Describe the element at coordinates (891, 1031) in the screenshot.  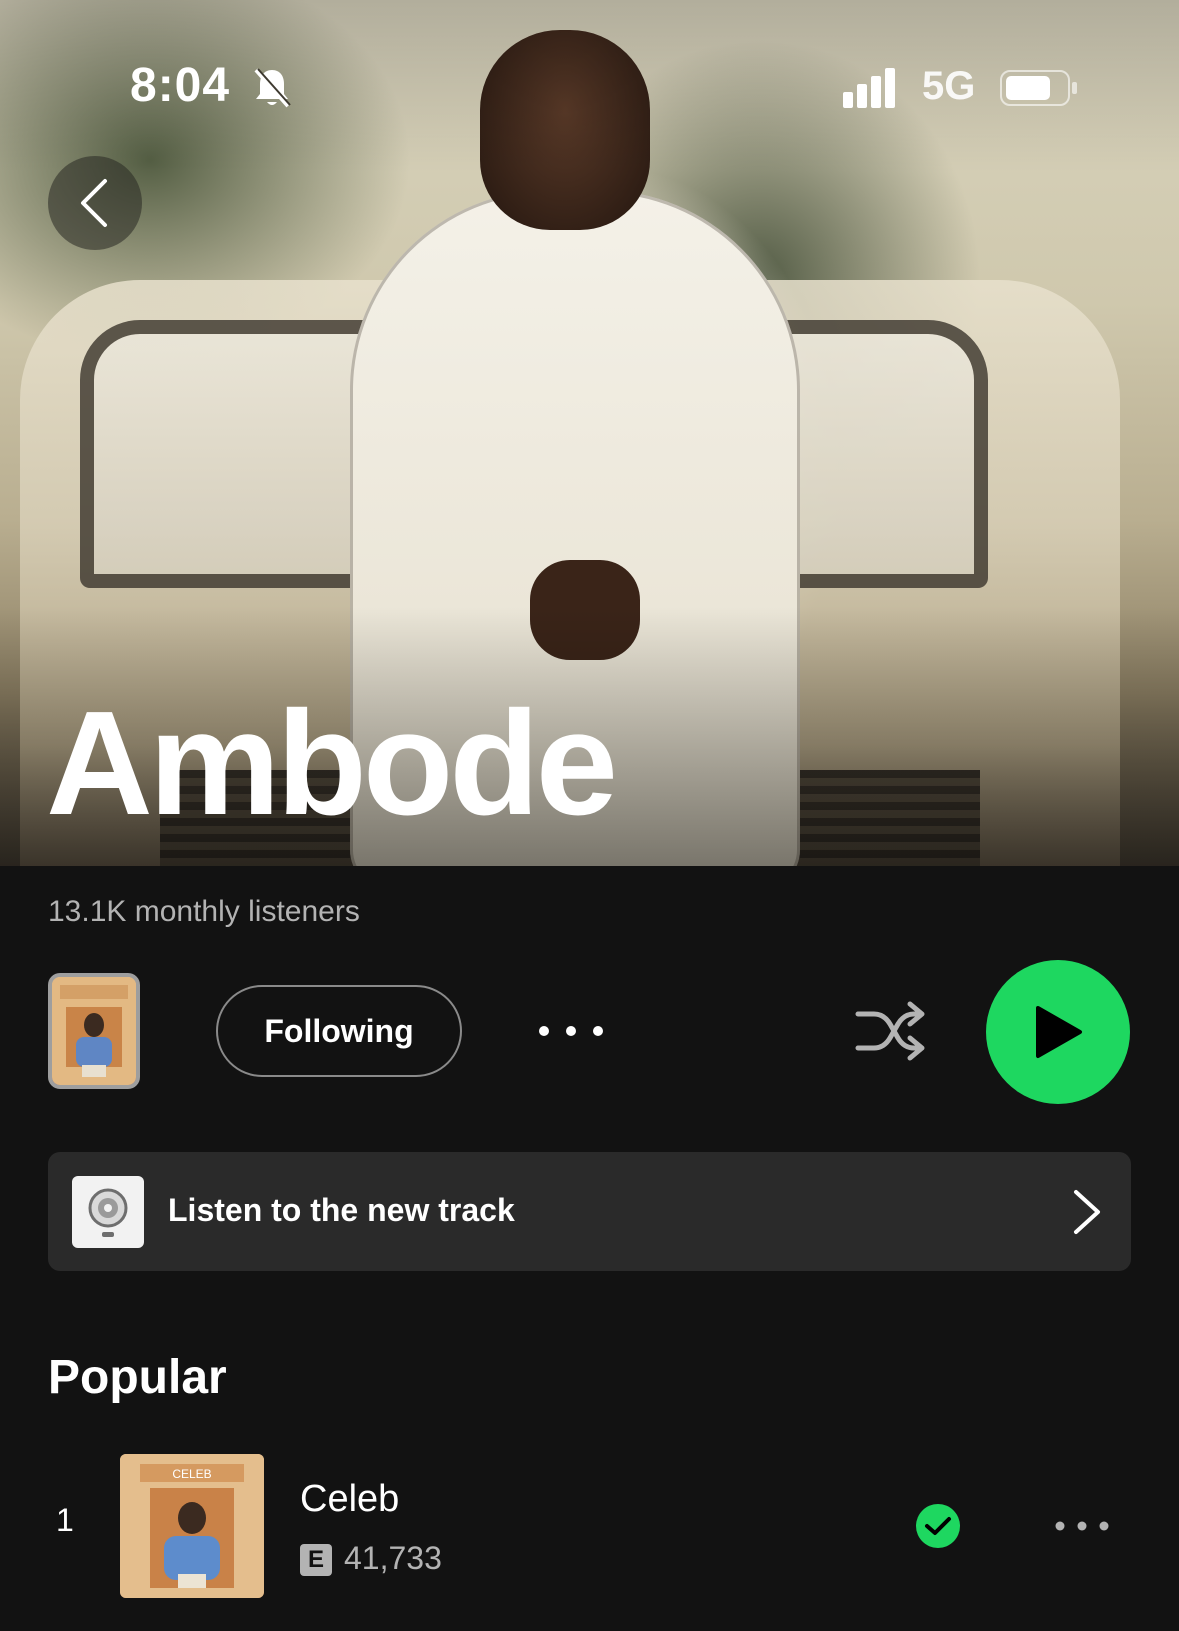
I see `shuffle-icon` at that location.